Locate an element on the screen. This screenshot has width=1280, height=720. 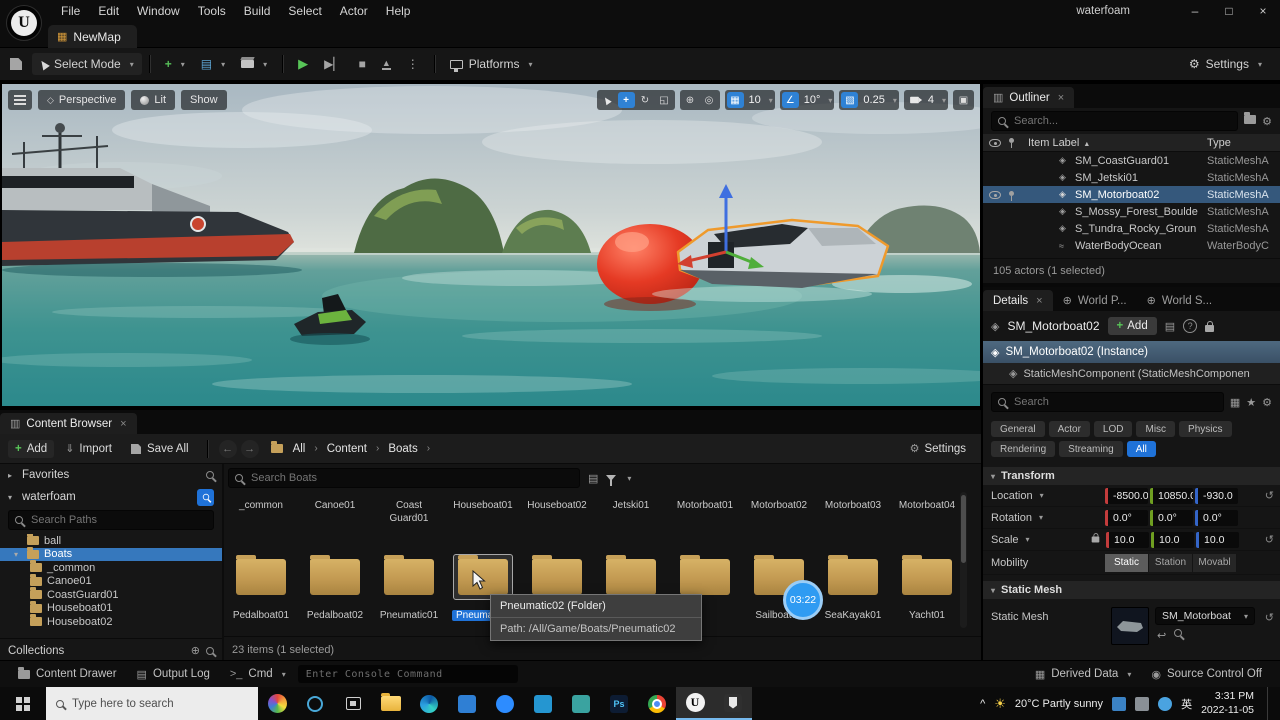
details-search-input is located at coordinates (1107, 402).